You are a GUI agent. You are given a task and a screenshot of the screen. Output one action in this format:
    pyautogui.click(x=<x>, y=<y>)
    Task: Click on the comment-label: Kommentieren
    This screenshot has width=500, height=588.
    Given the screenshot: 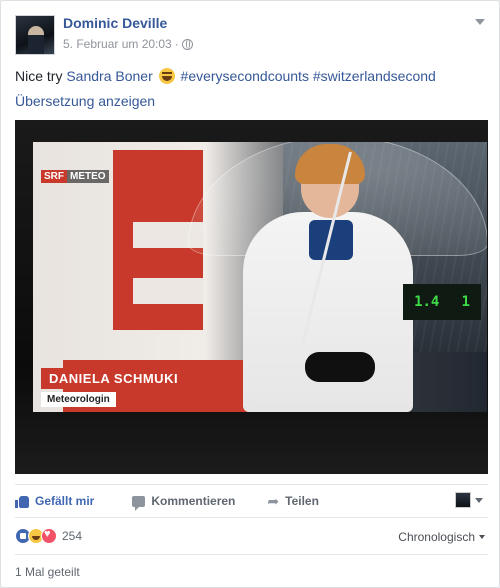 What is the action you would take?
    pyautogui.click(x=193, y=501)
    